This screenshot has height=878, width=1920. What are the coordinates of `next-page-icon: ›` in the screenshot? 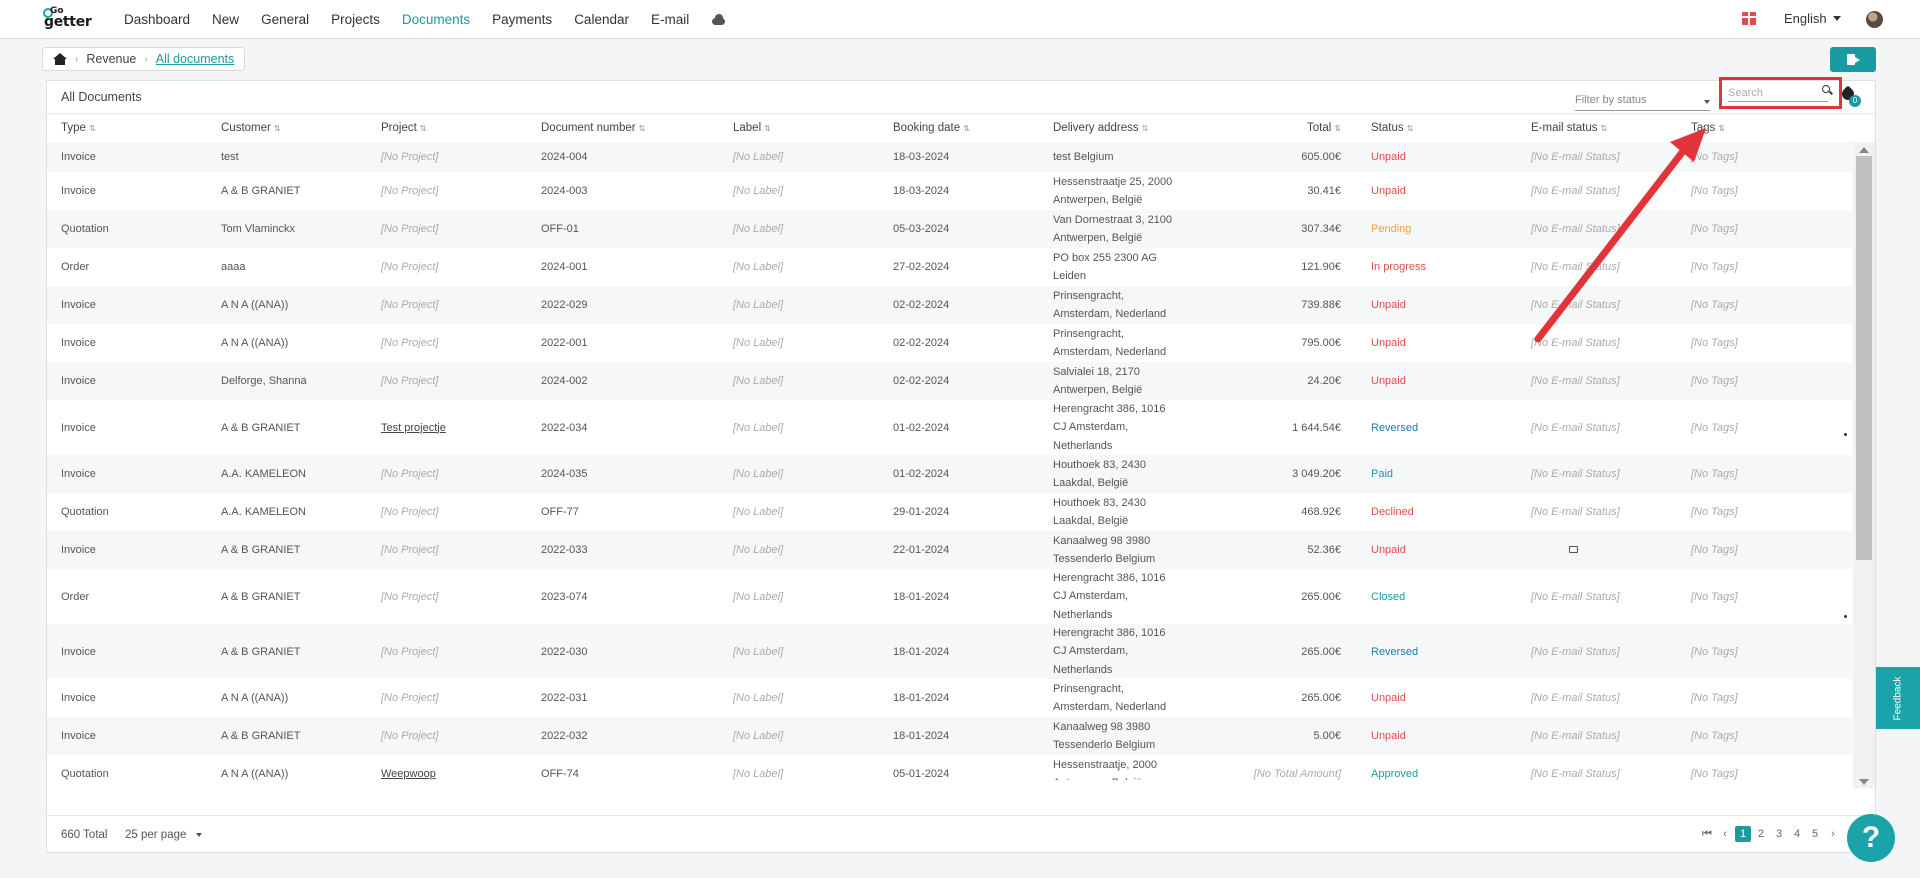 It's located at (1833, 834).